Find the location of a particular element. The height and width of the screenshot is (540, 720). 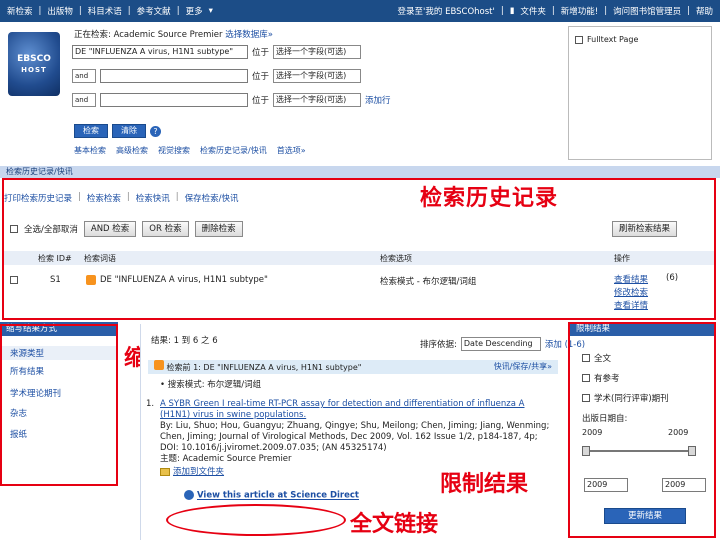

clear-button: 清除 is located at coordinates (129, 131).